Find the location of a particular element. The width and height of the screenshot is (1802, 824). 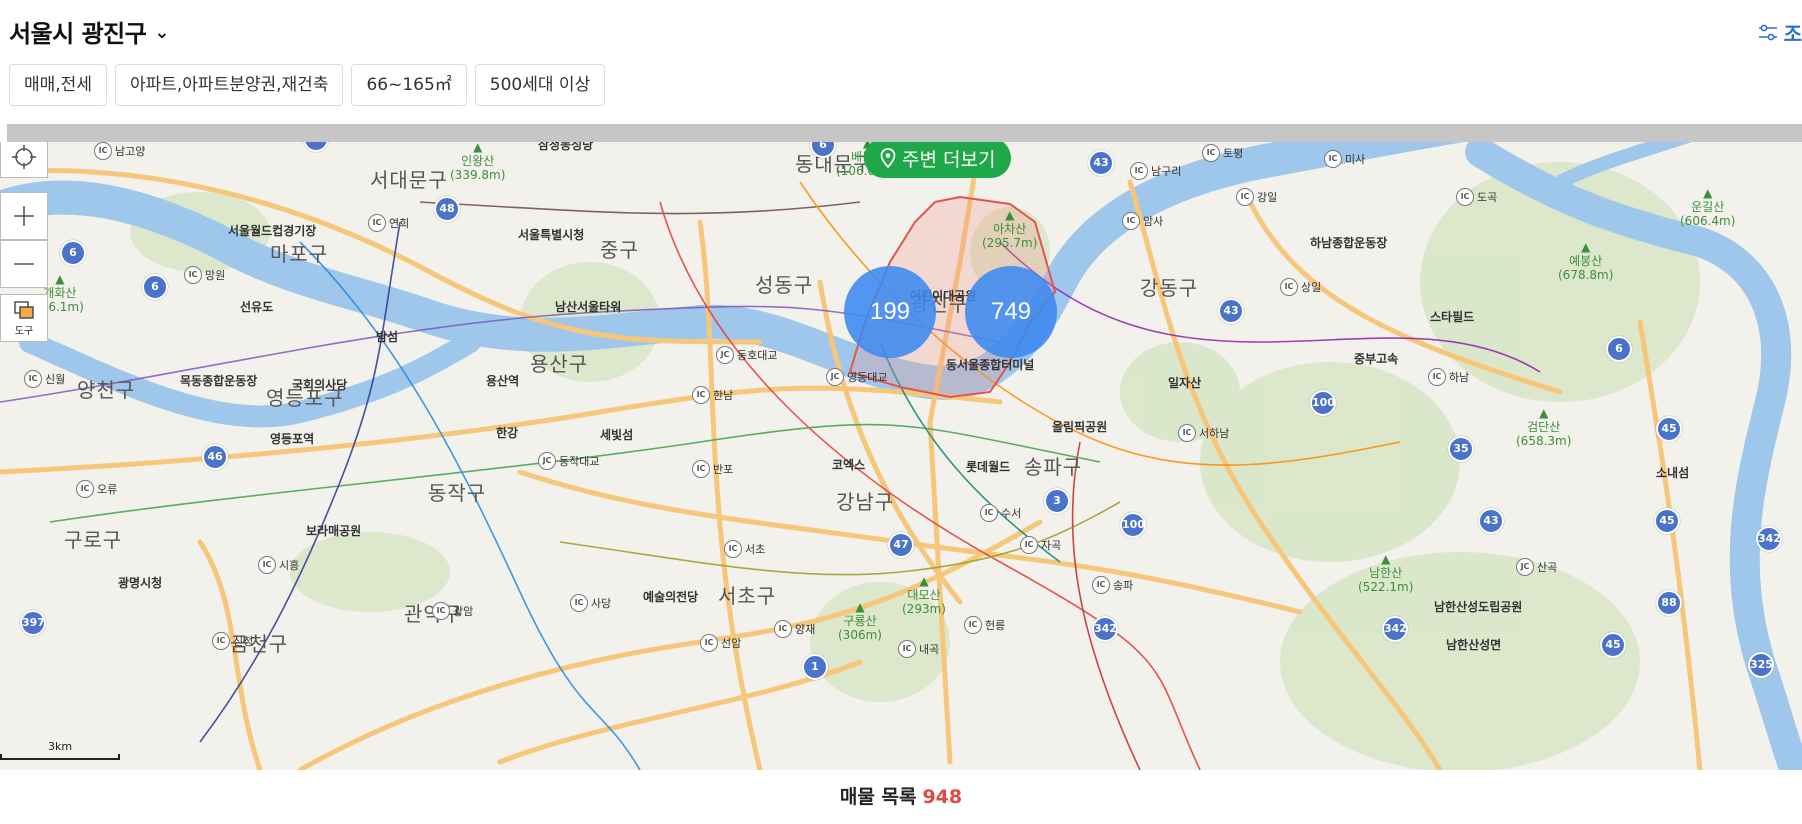

ic-label: IC 송파 is located at coordinates (1112, 585).